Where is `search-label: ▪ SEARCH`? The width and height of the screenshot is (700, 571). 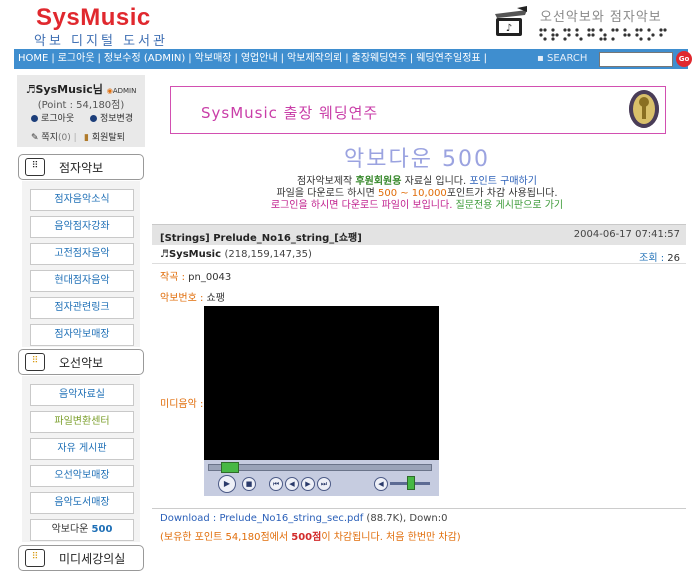
search-label: ▪ SEARCH is located at coordinates (562, 58).